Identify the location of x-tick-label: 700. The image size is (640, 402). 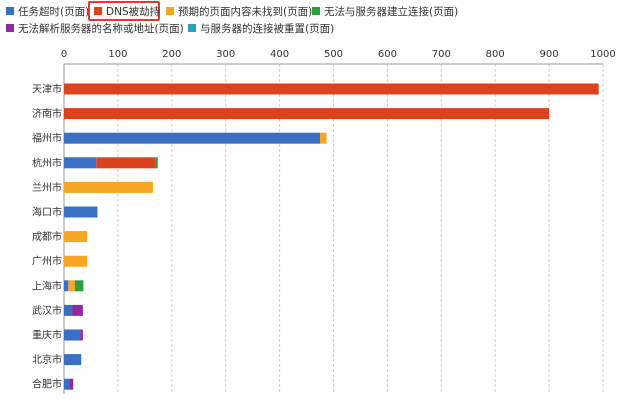
(441, 54).